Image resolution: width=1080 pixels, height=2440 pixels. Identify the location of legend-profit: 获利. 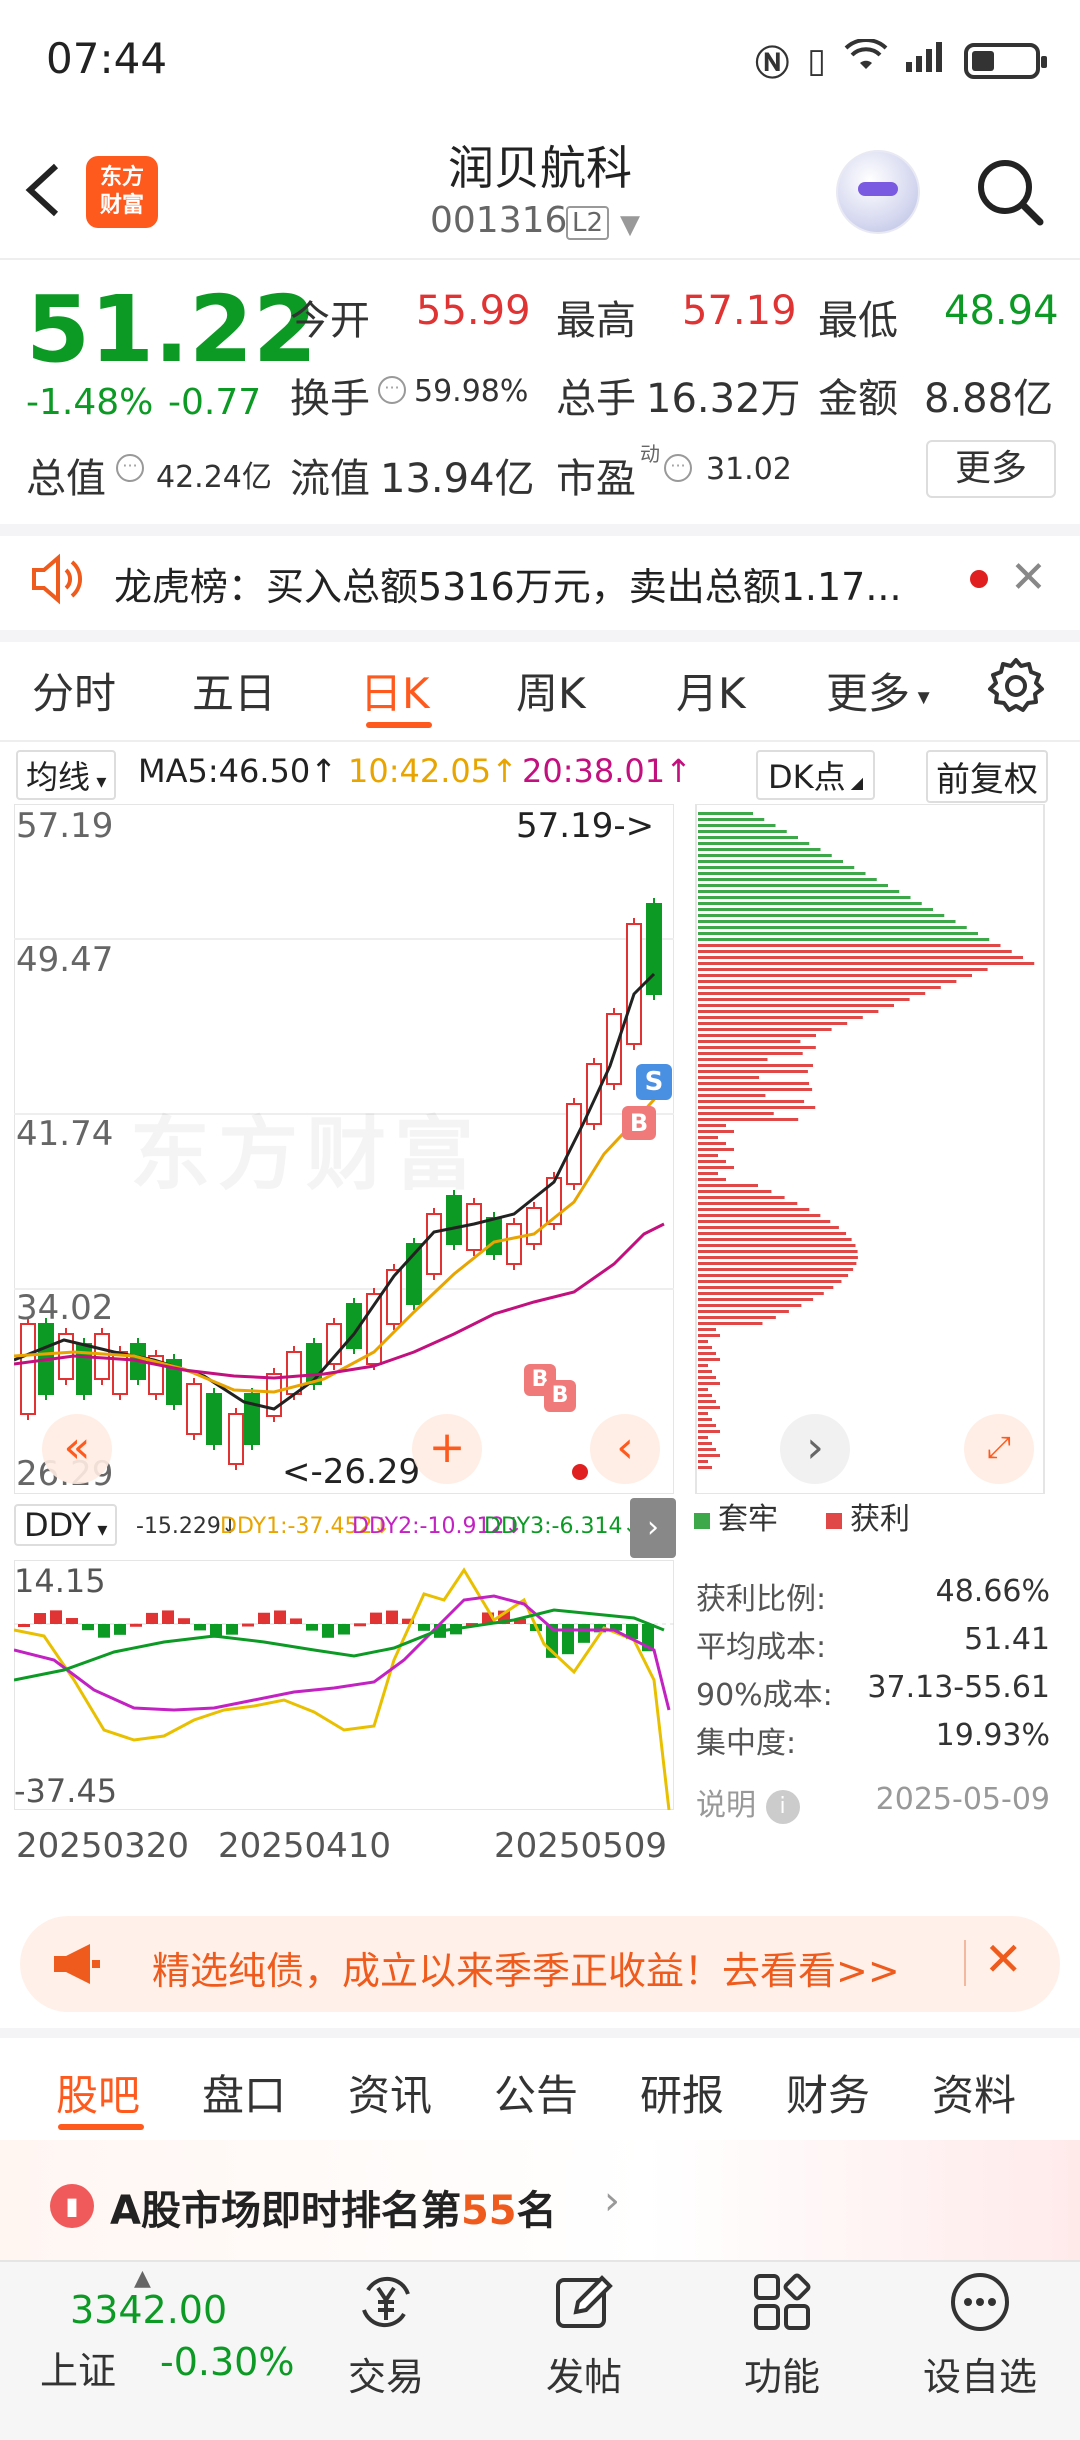
(868, 1516).